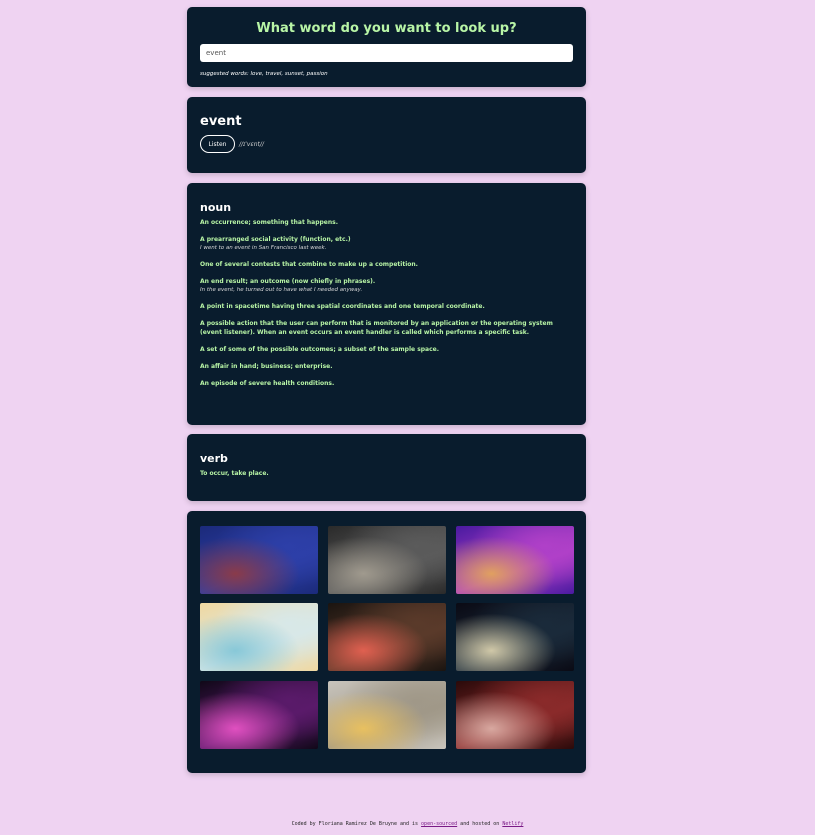 The width and height of the screenshot is (815, 835). I want to click on search-input, so click(386, 53).